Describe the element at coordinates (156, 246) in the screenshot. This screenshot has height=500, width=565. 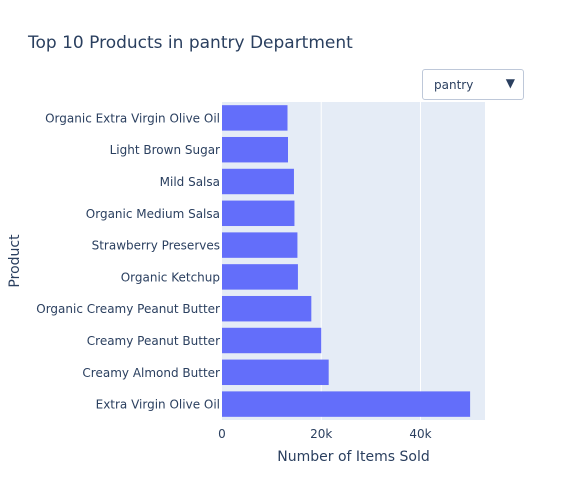
I see `y-tick-label: Strawberry Preserves` at that location.